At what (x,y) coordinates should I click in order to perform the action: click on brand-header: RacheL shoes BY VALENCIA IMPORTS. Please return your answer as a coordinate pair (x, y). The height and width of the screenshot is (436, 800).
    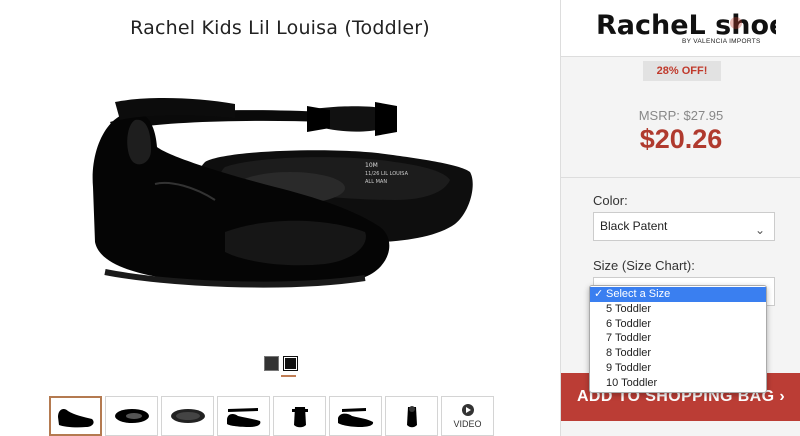
    Looking at the image, I should click on (680, 28).